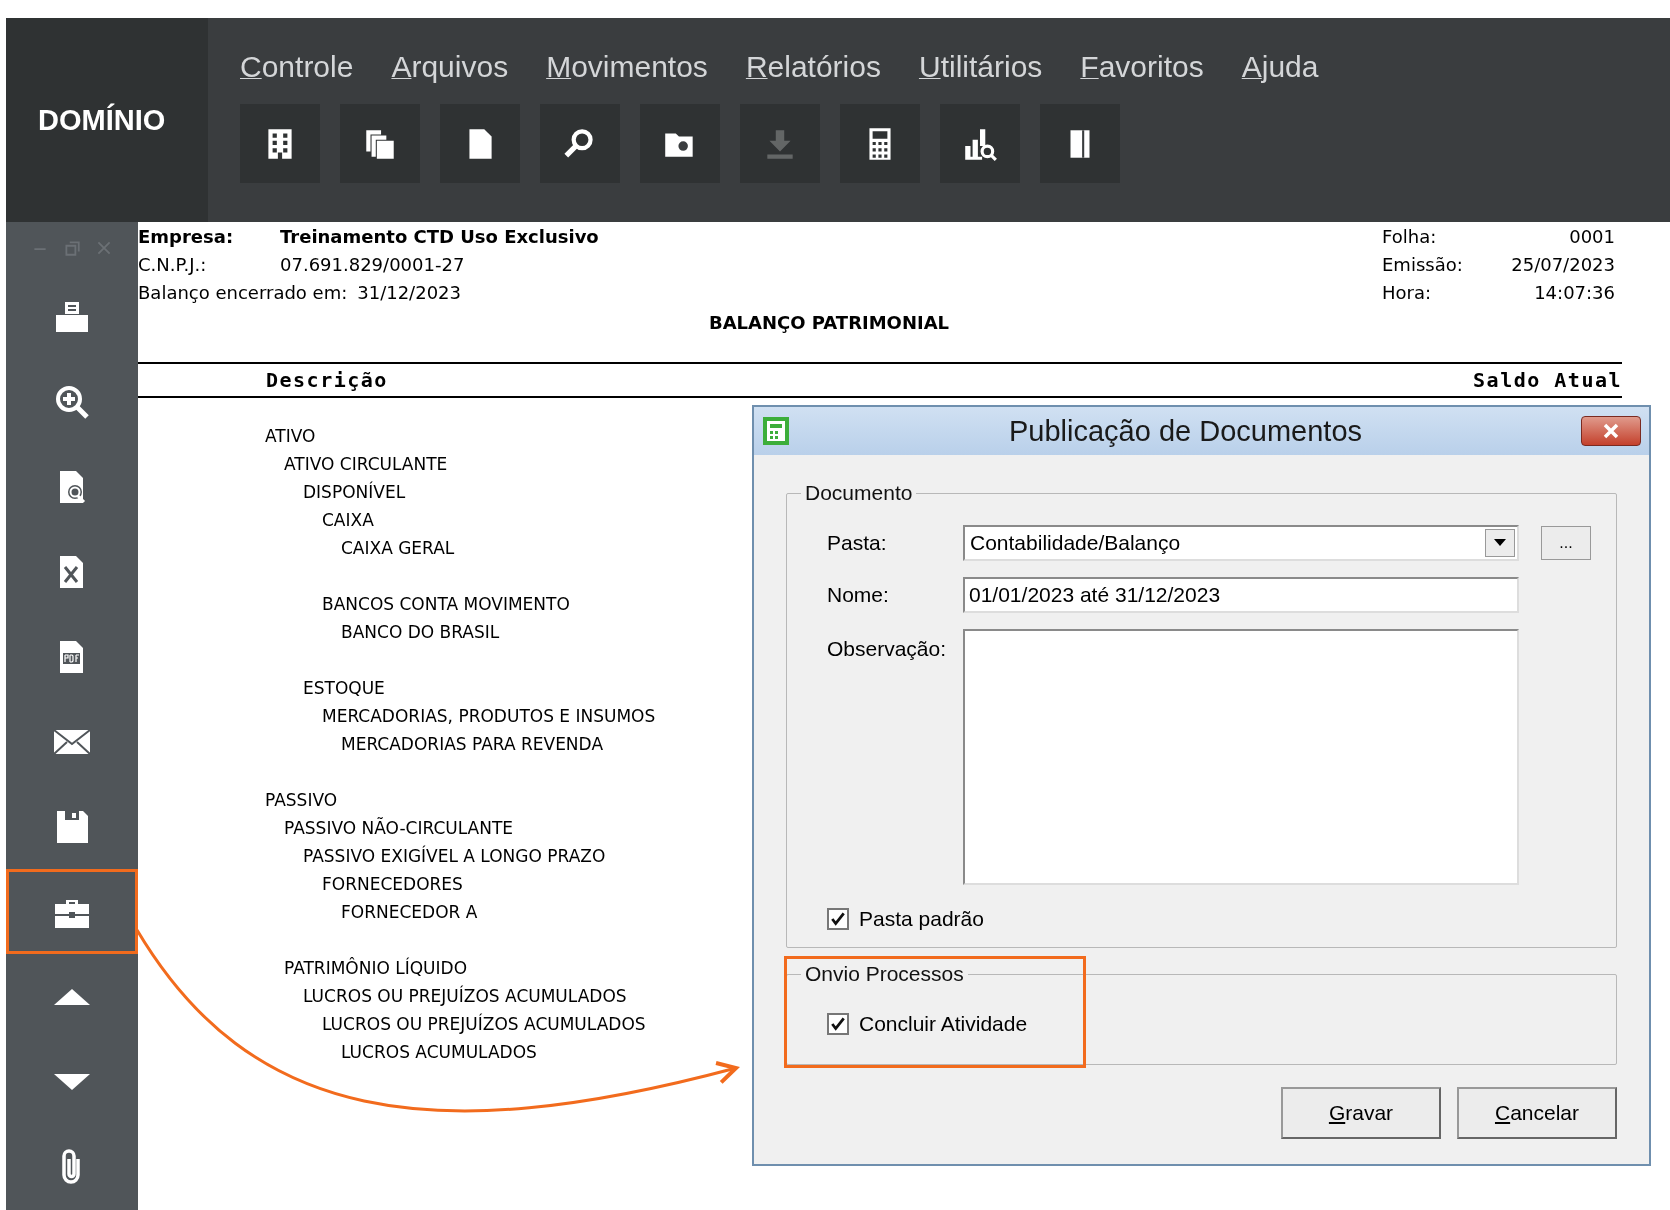  What do you see at coordinates (943, 1024) in the screenshot?
I see `checkbox-label: Concluir Atividade` at bounding box center [943, 1024].